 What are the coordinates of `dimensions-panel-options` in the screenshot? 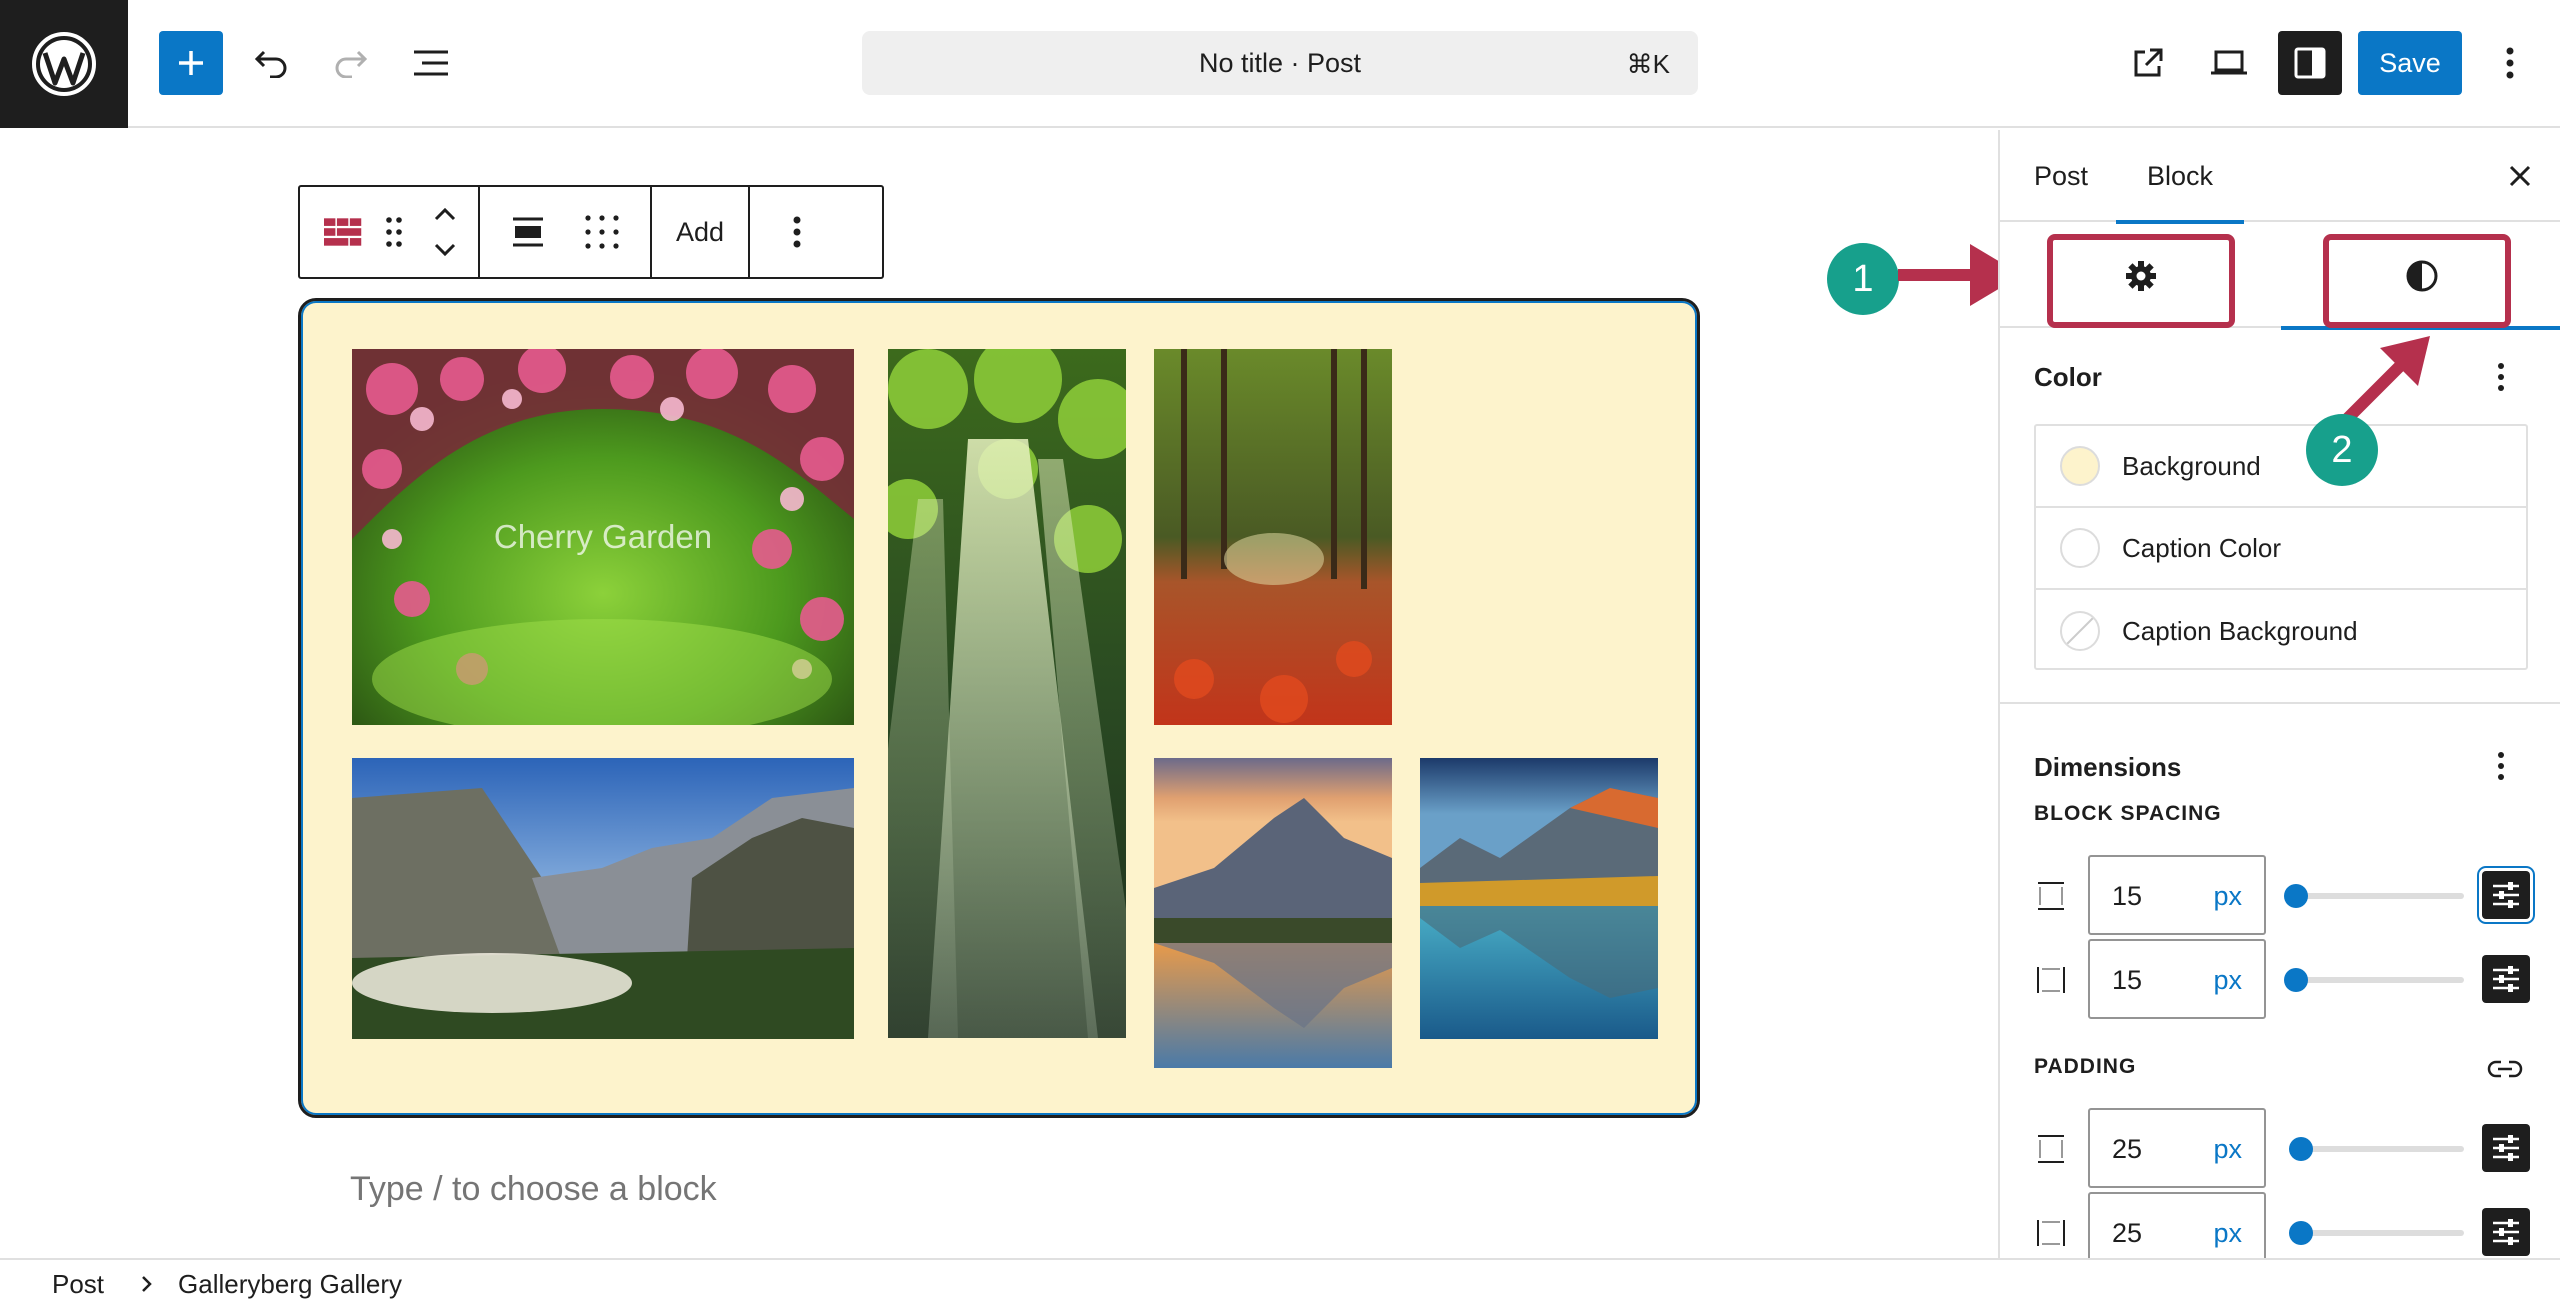 It's located at (2501, 766).